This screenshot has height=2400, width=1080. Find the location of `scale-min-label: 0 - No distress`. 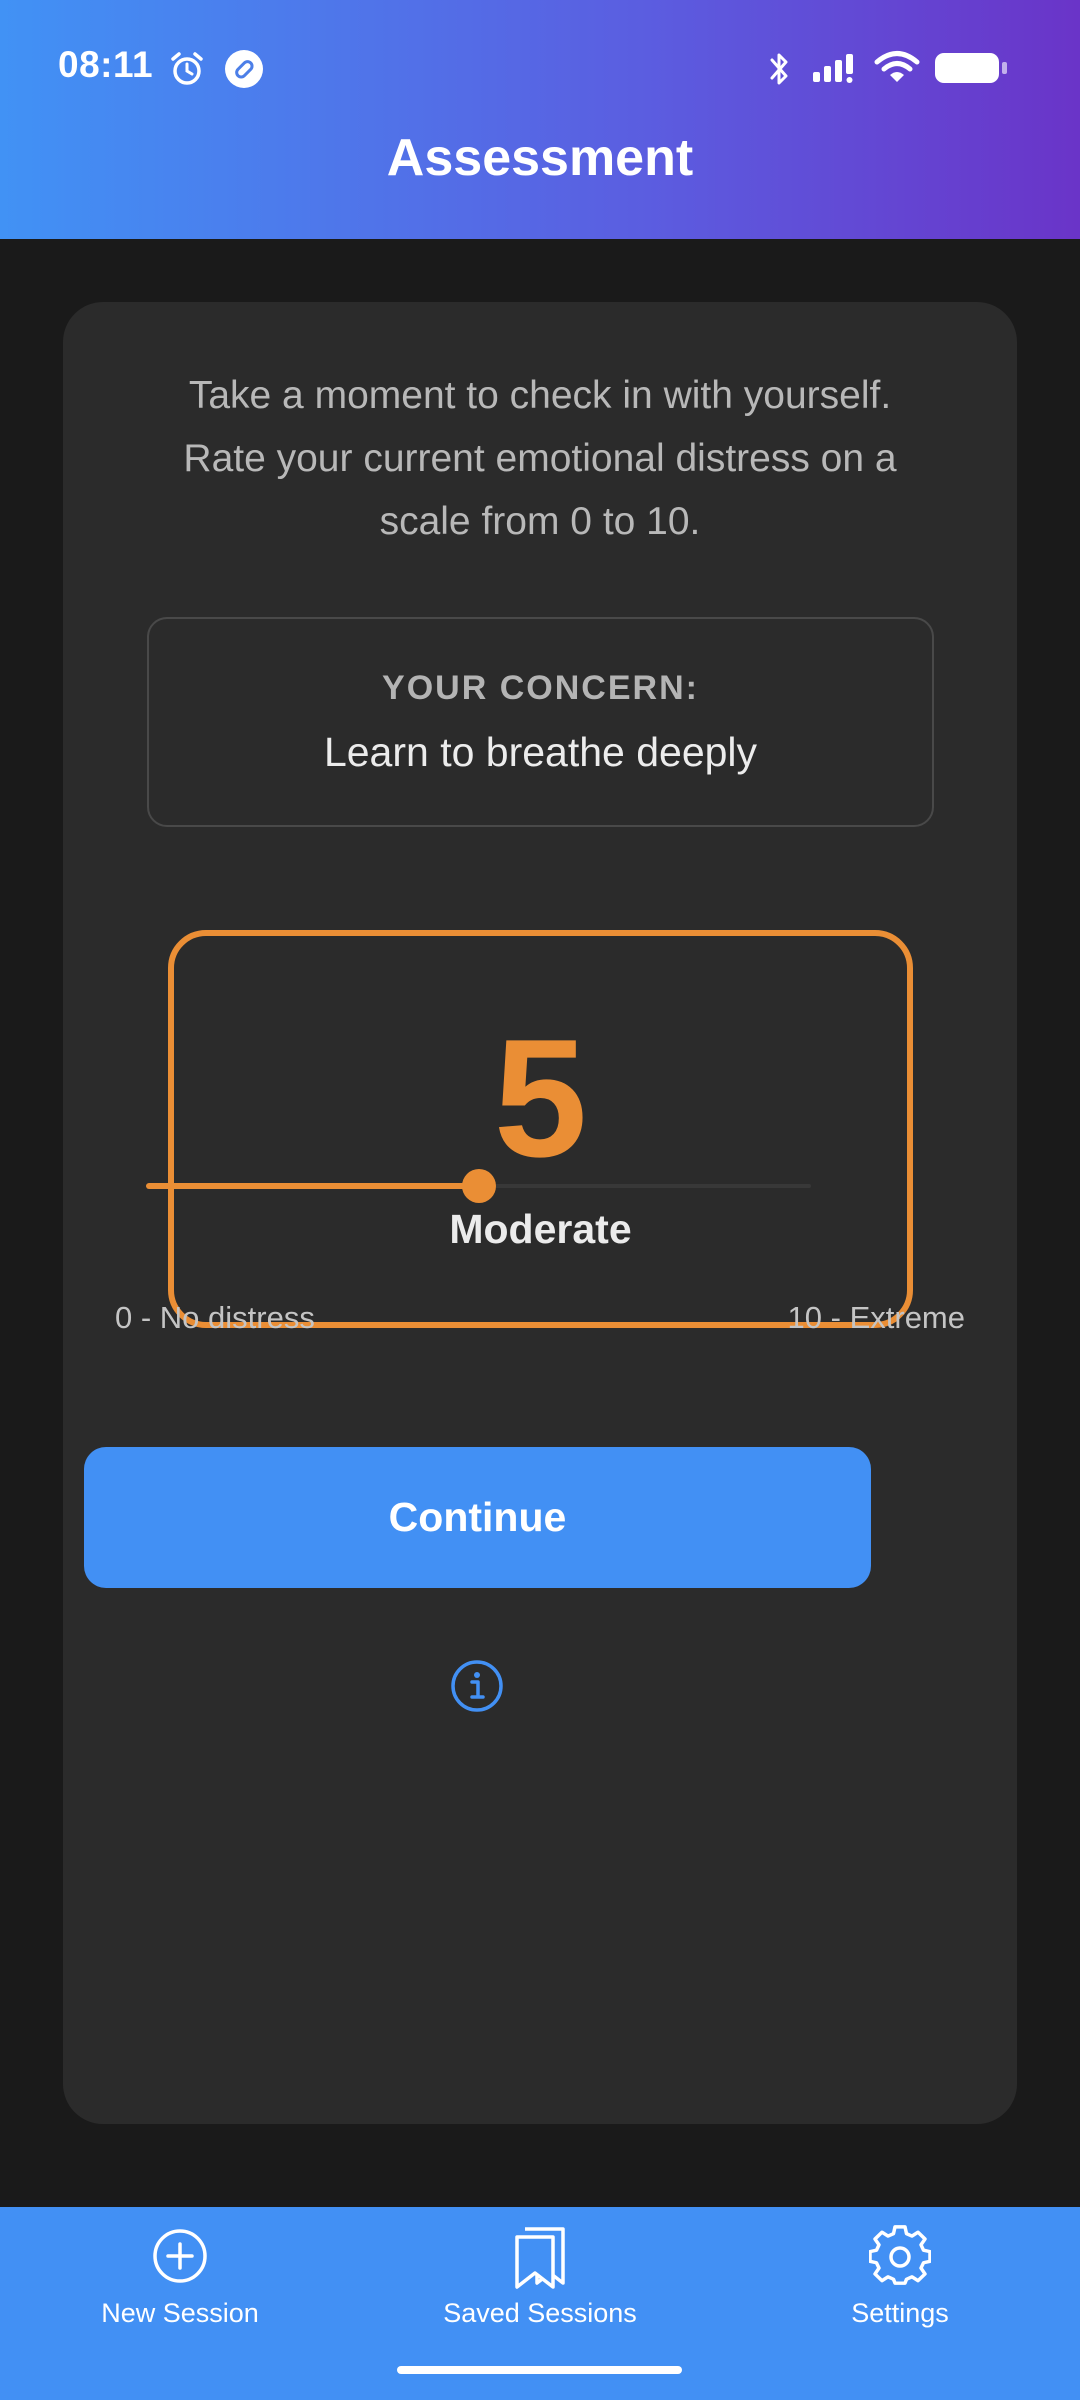

scale-min-label: 0 - No distress is located at coordinates (215, 1317).